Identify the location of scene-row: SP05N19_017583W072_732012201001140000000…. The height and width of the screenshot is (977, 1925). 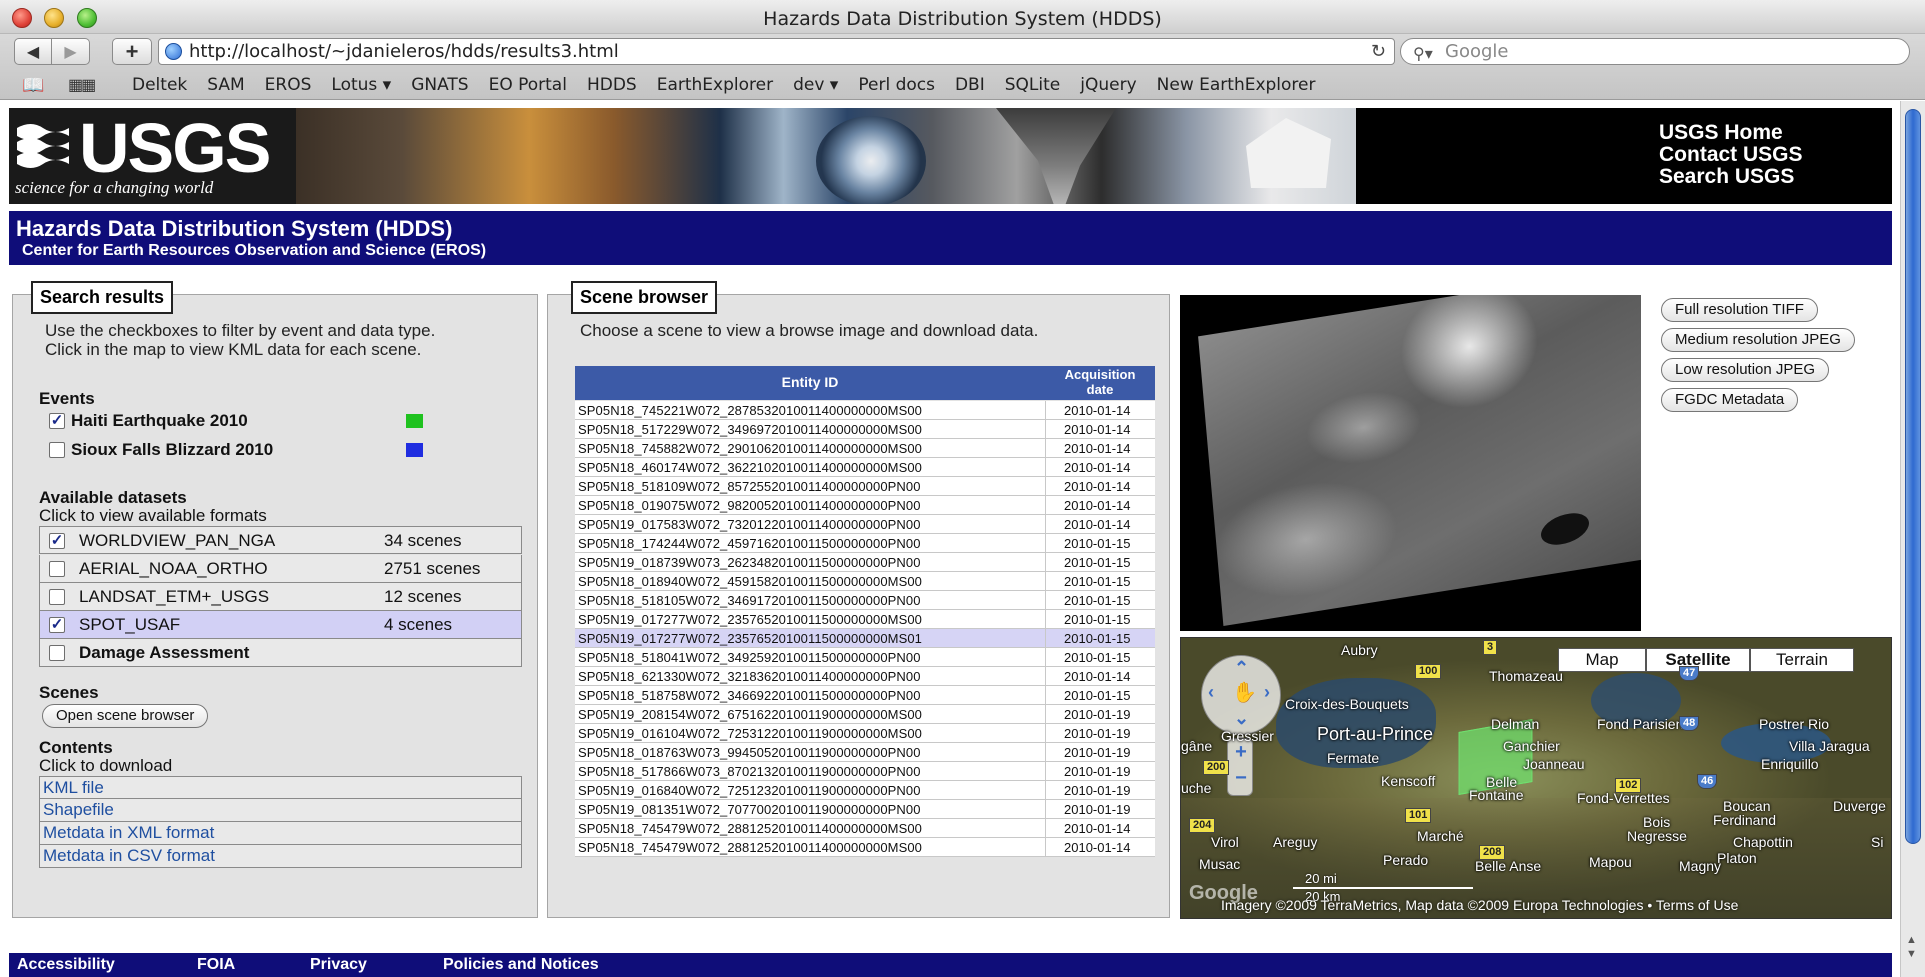
(865, 524).